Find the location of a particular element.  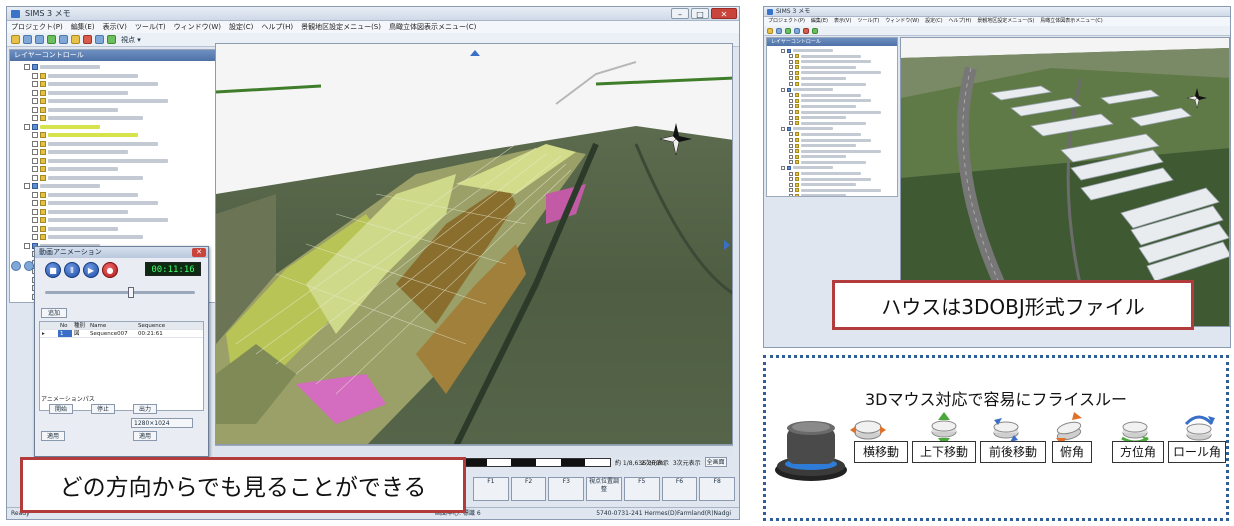

menu-help: ヘルプ(H) is located at coordinates (277, 27).